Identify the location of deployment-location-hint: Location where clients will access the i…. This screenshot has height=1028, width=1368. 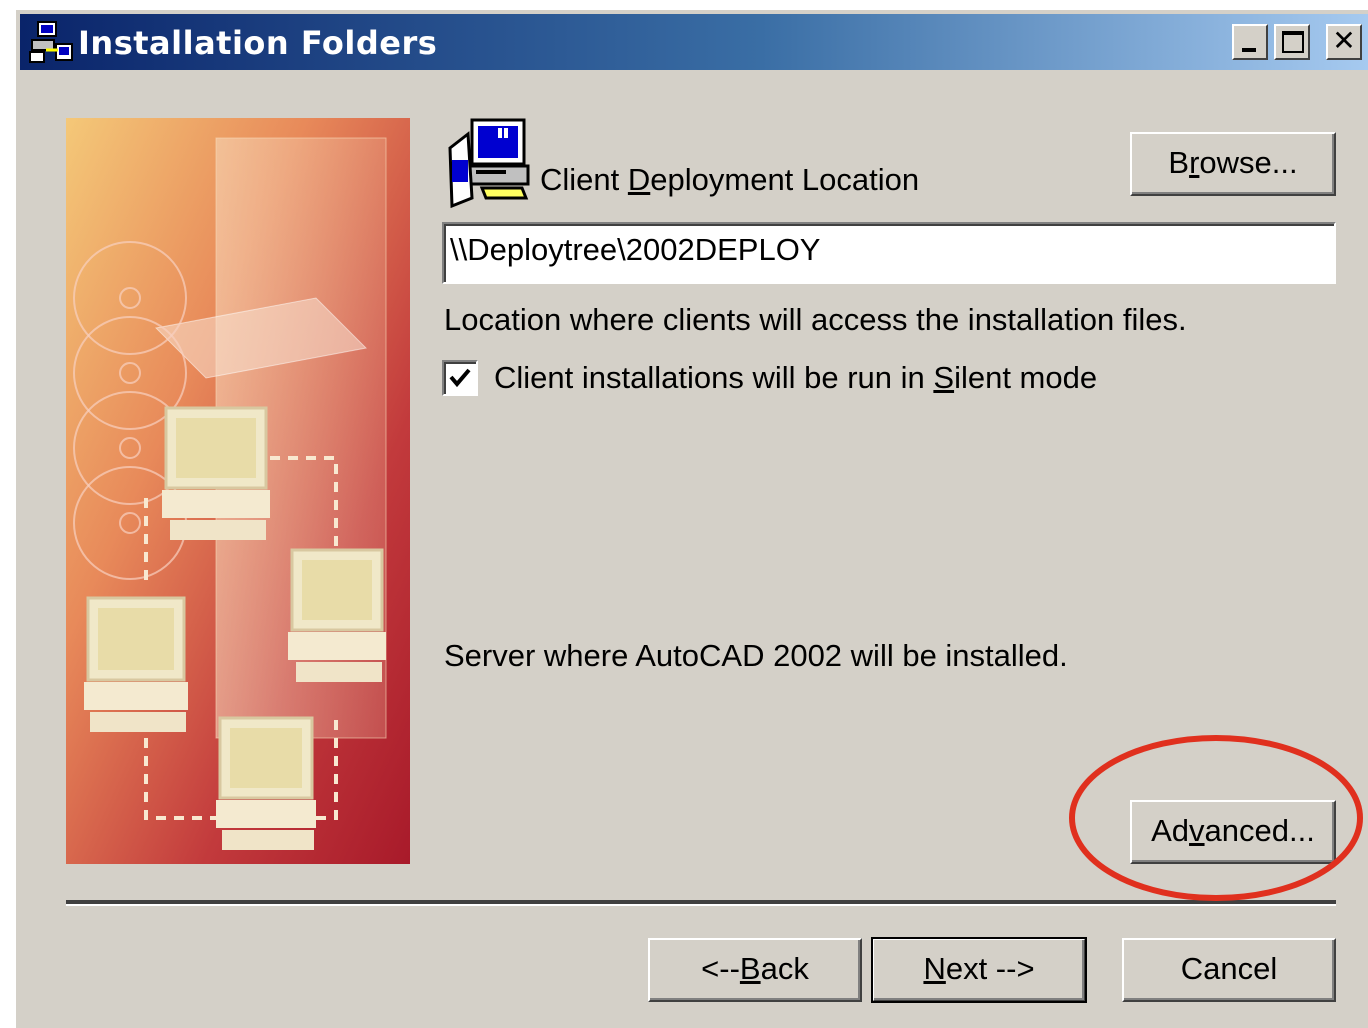
(815, 319).